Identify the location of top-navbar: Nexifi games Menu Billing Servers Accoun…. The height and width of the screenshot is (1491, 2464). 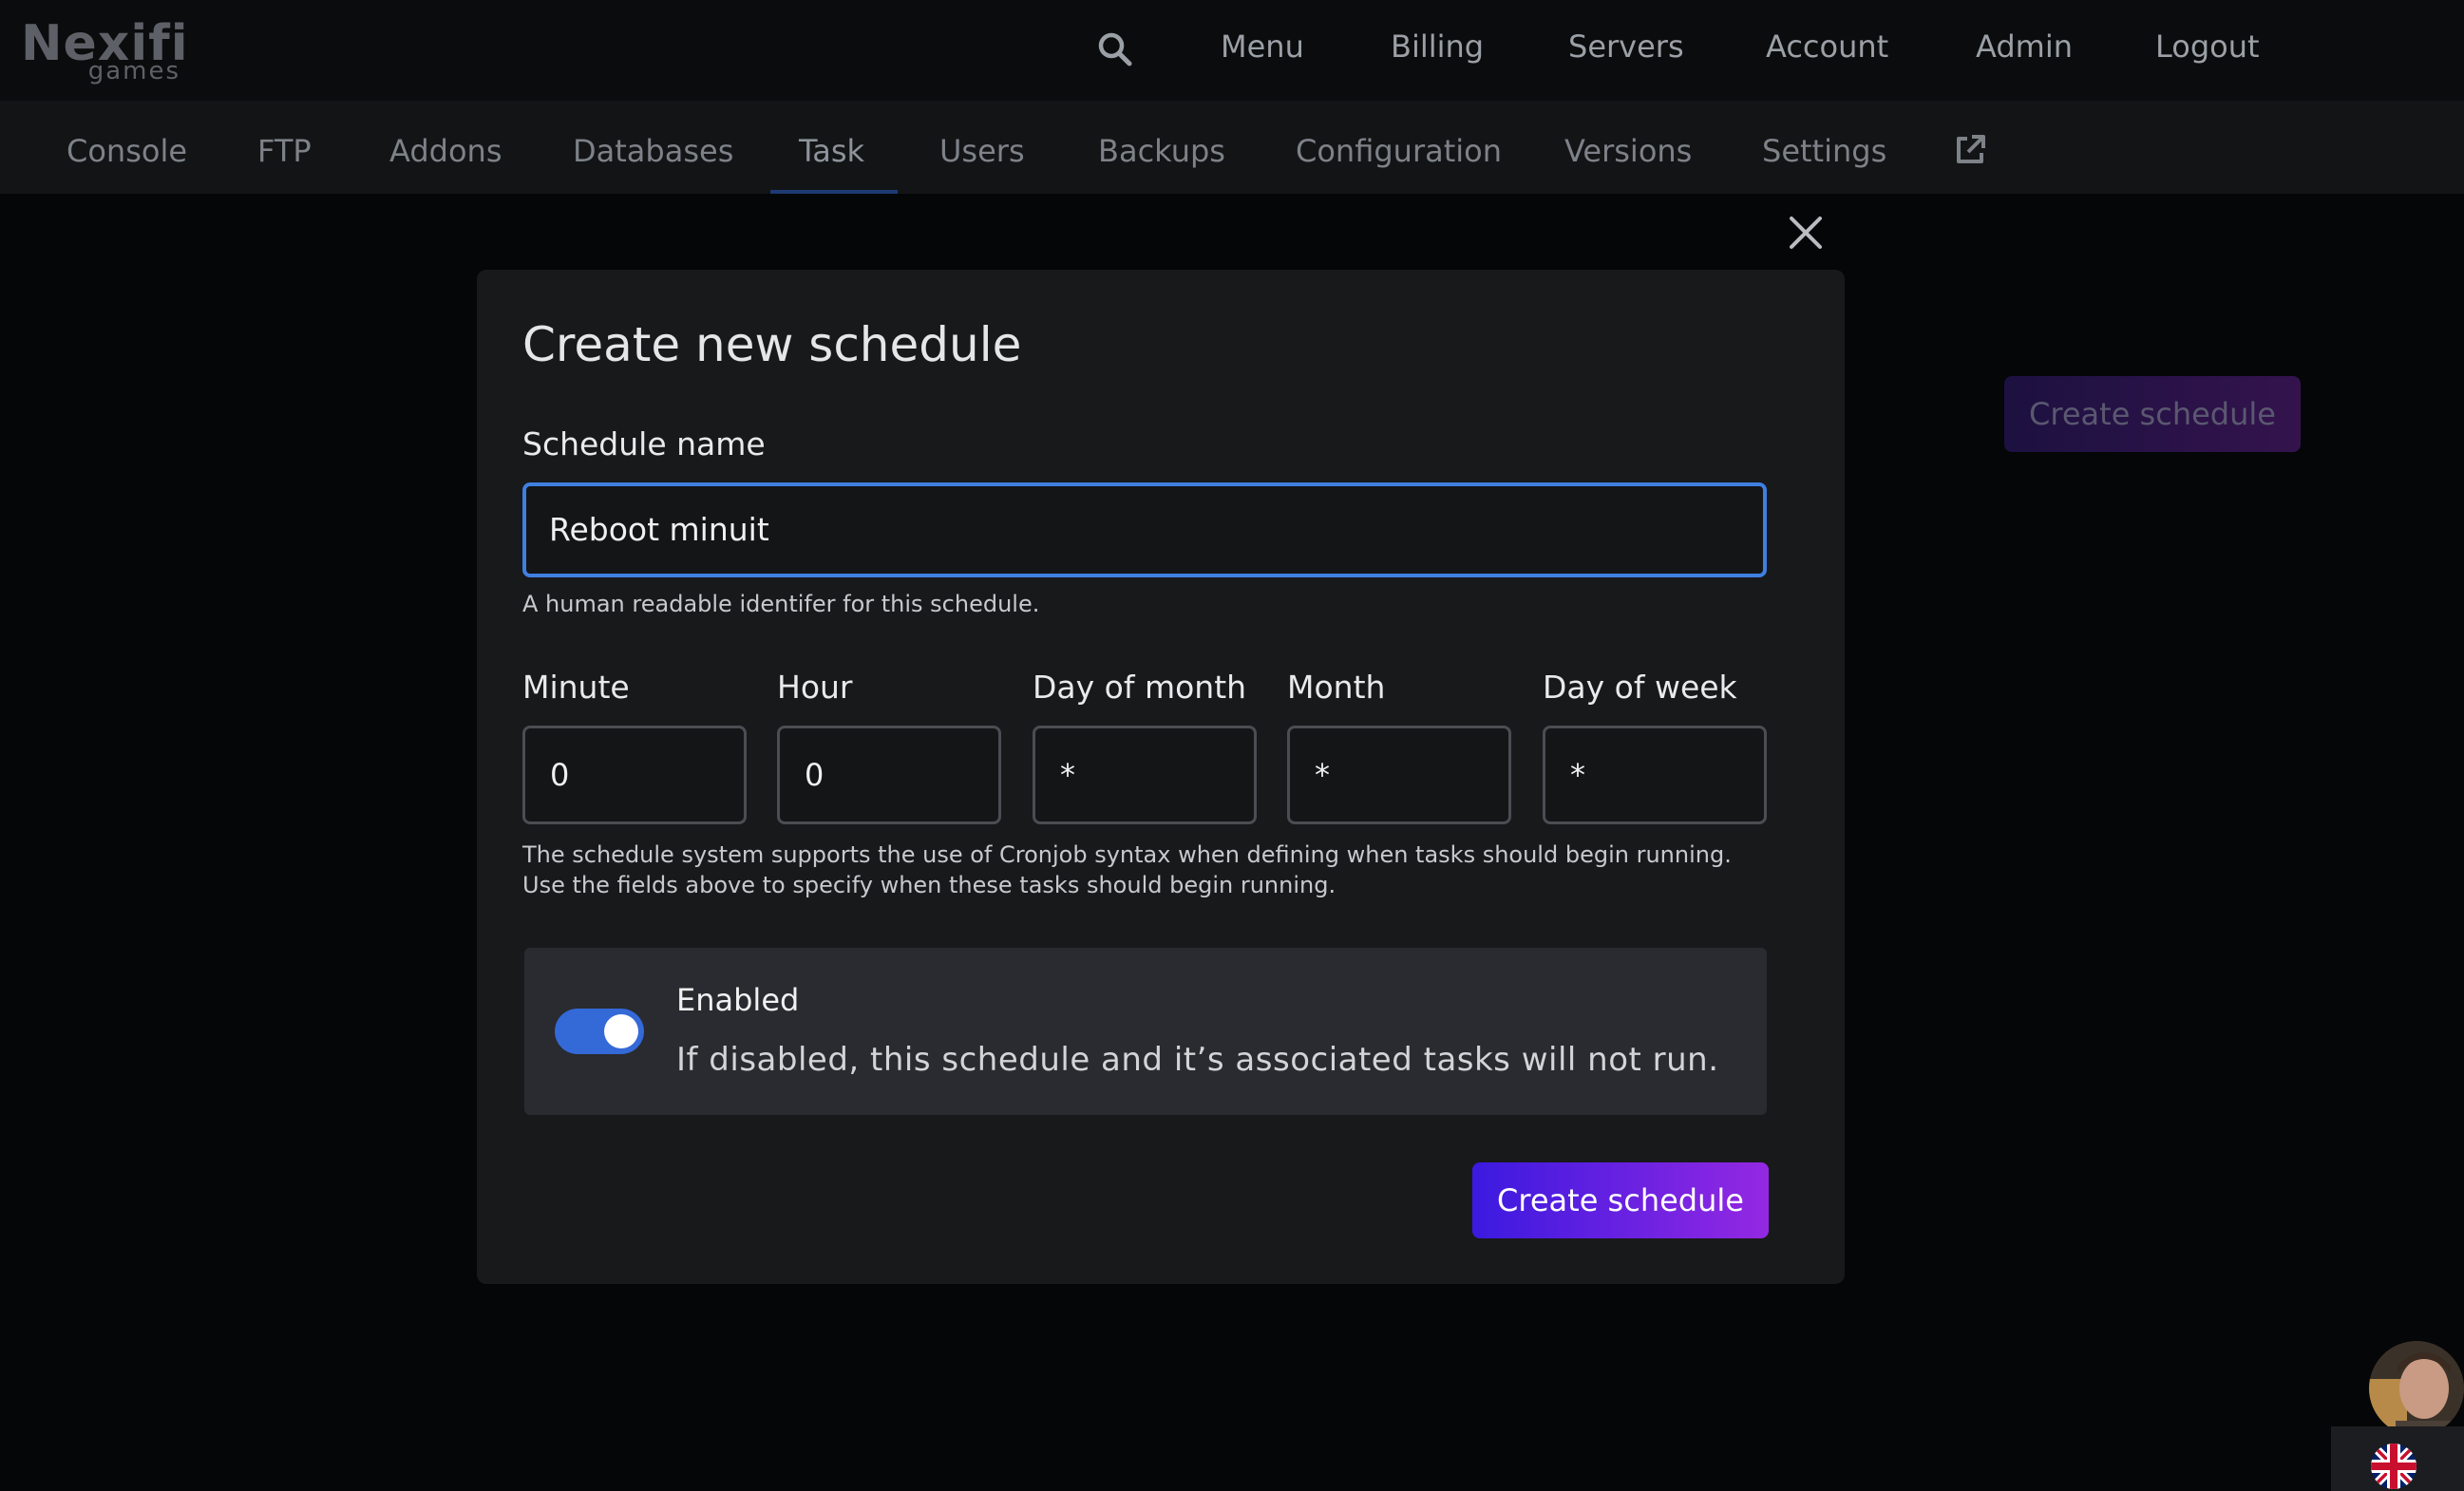
(1232, 50).